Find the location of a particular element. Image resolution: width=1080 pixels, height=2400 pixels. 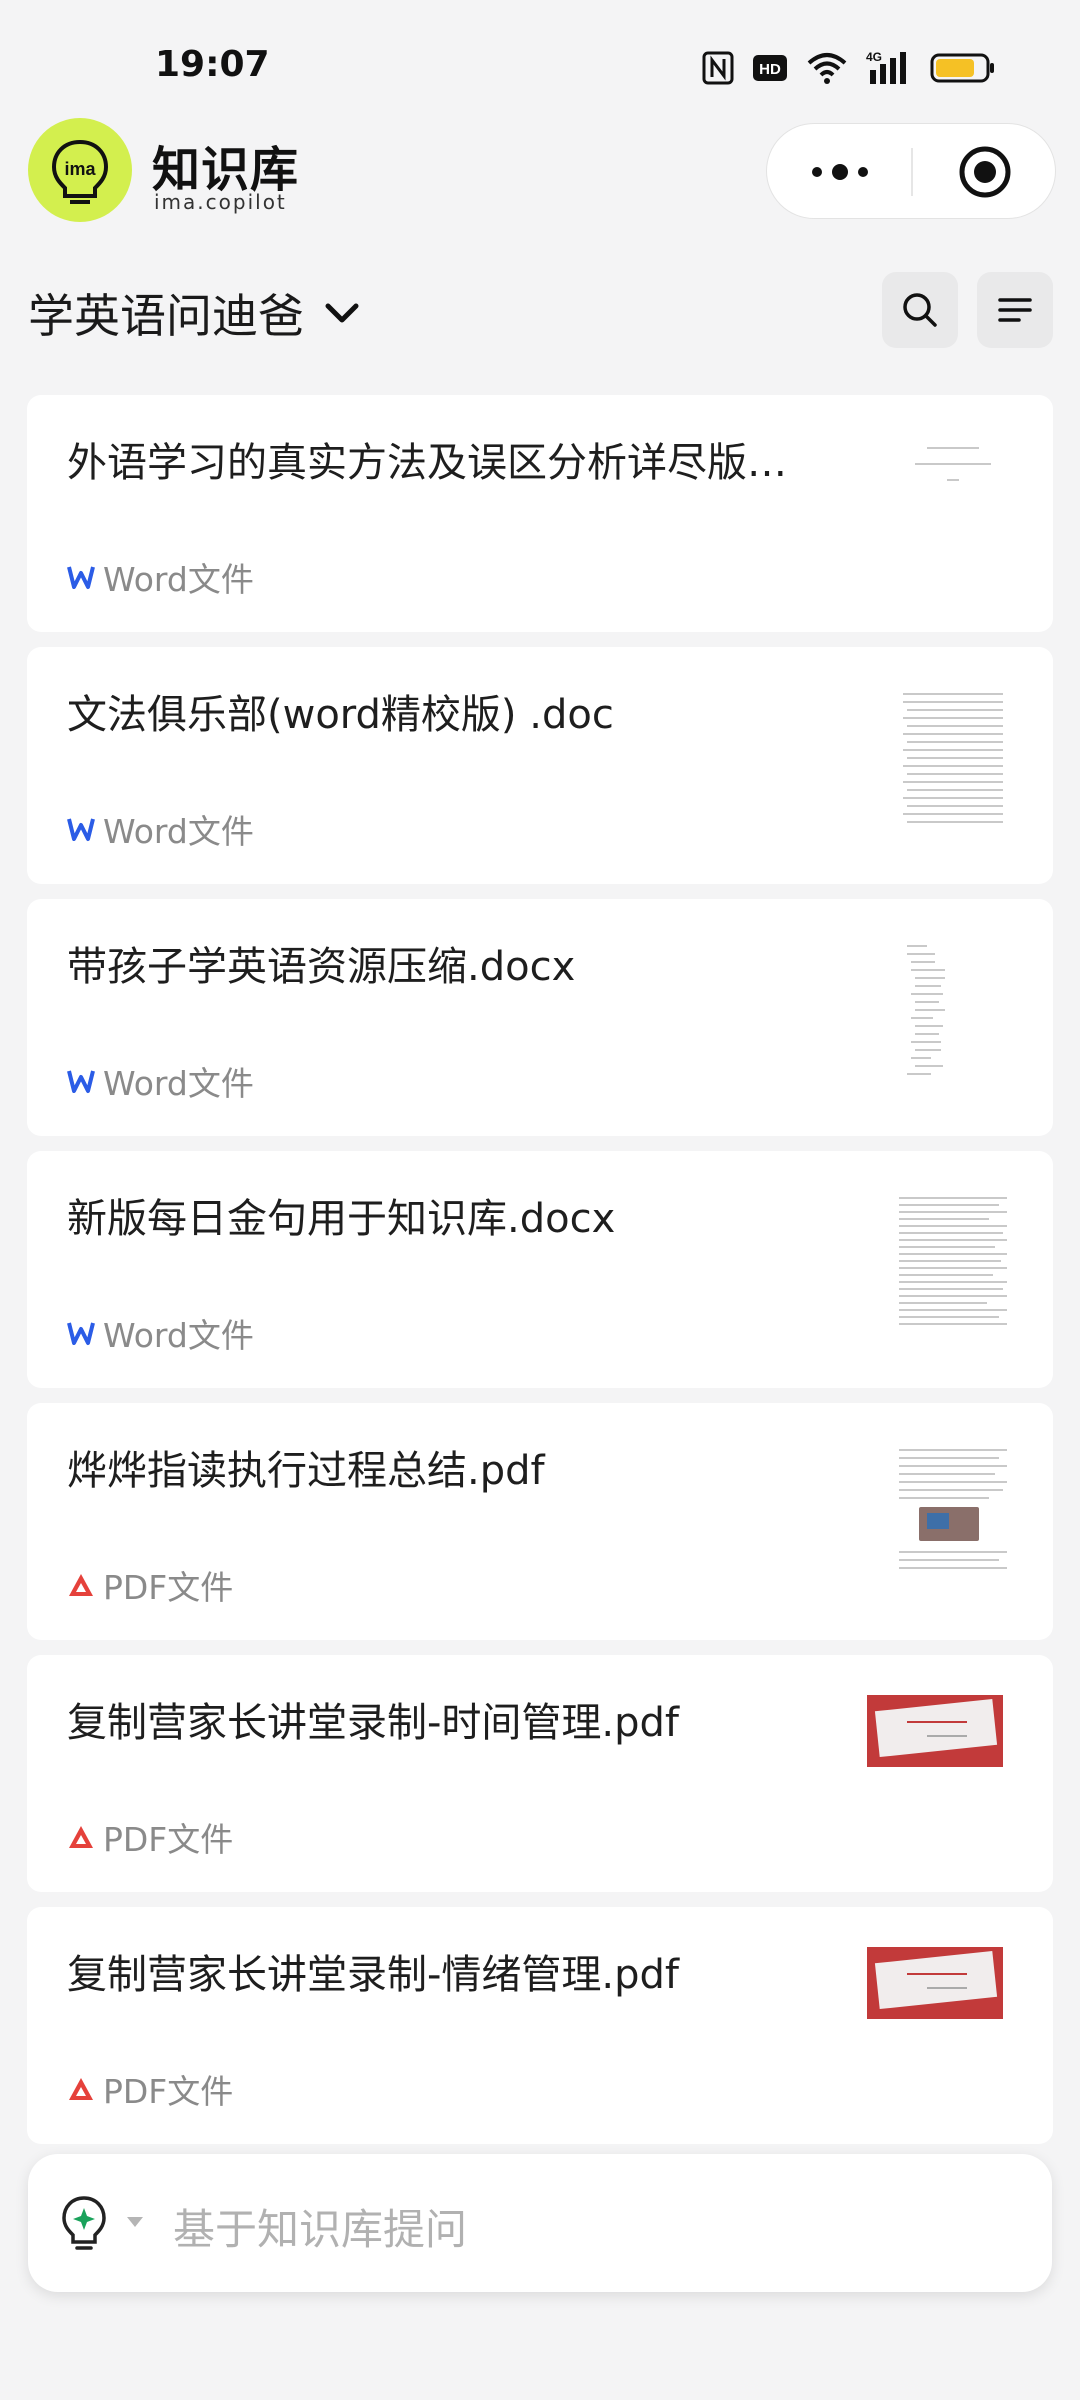

document-card: 带孩子学英语资源压缩.docx Word文件 is located at coordinates (540, 1017).